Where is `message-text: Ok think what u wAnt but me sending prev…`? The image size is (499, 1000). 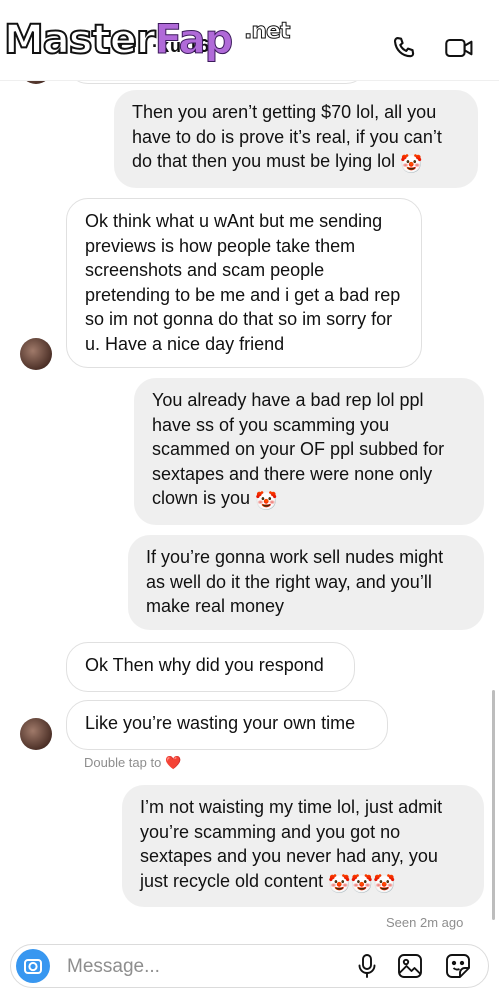 message-text: Ok think what u wAnt but me sending prev… is located at coordinates (243, 282).